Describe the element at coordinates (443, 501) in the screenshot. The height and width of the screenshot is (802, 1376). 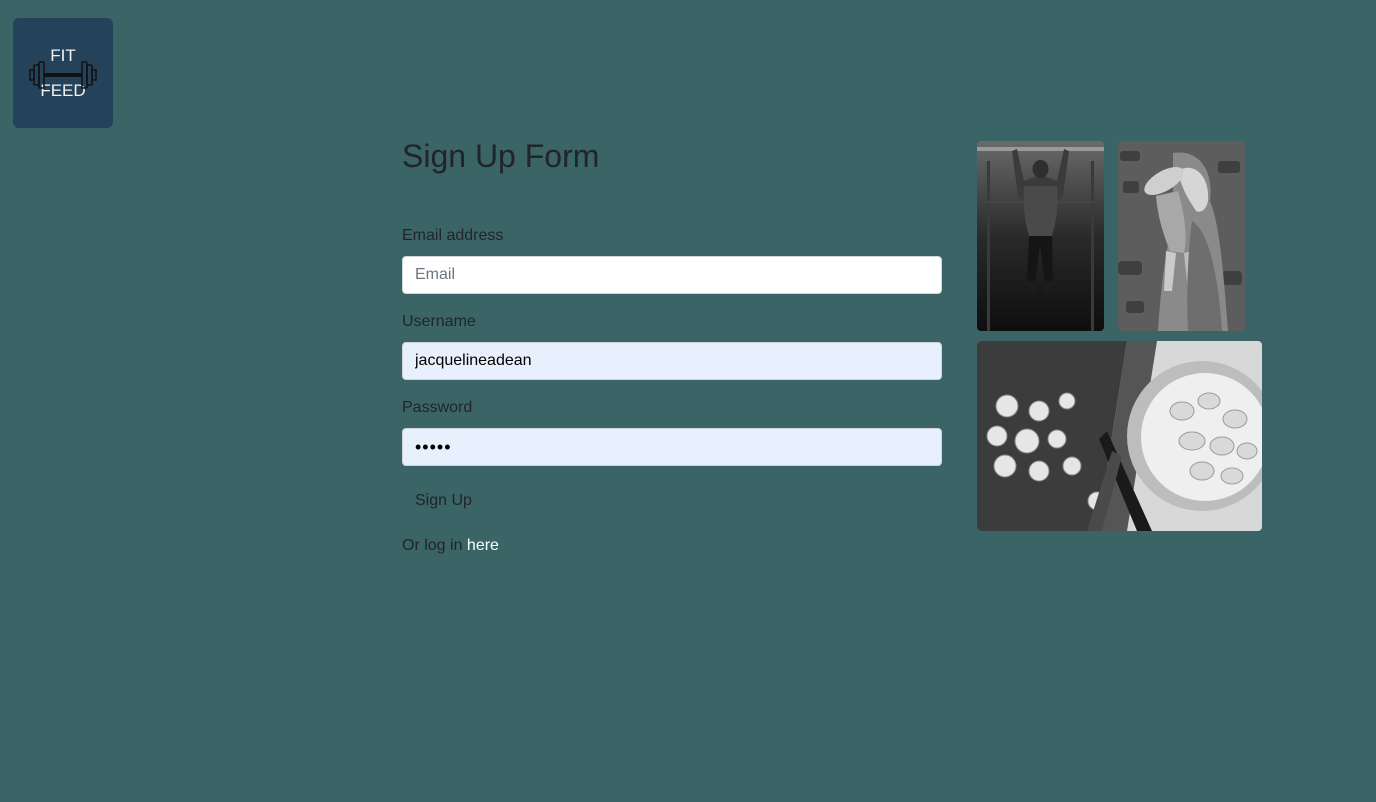
I see `signup-button: Sign Up` at that location.